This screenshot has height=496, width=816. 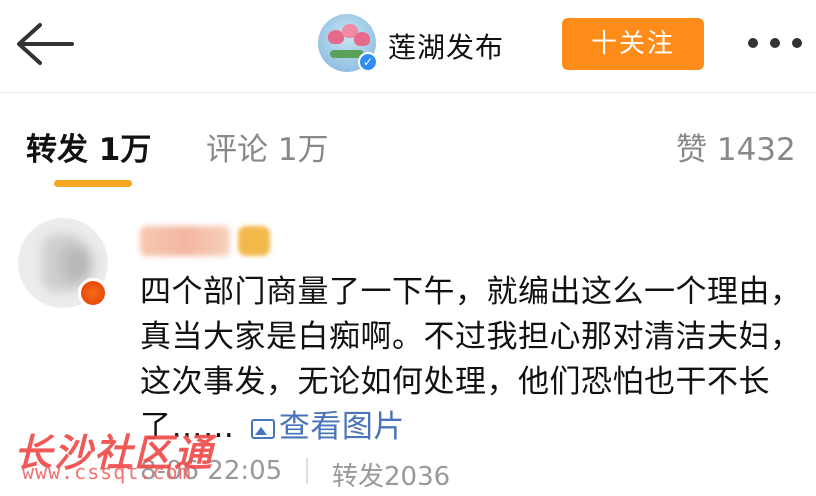 I want to click on account-name: 莲湖发布, so click(x=446, y=46).